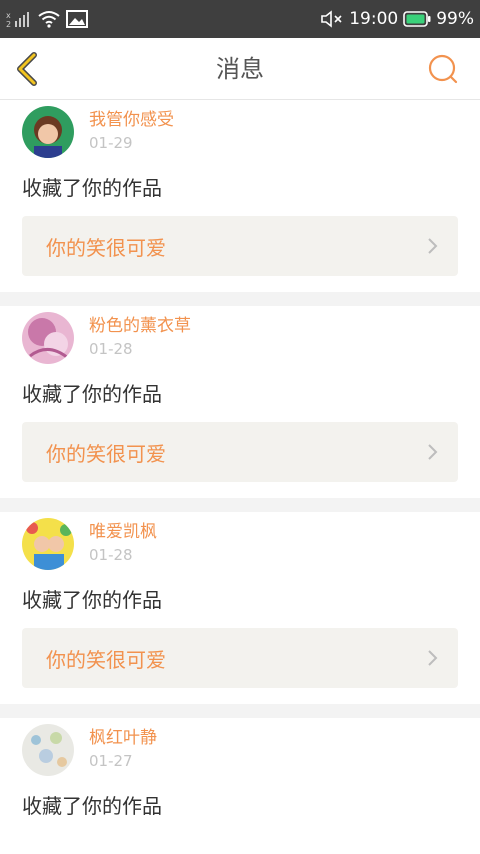 This screenshot has width=480, height=854. I want to click on gallery-icon, so click(77, 19).